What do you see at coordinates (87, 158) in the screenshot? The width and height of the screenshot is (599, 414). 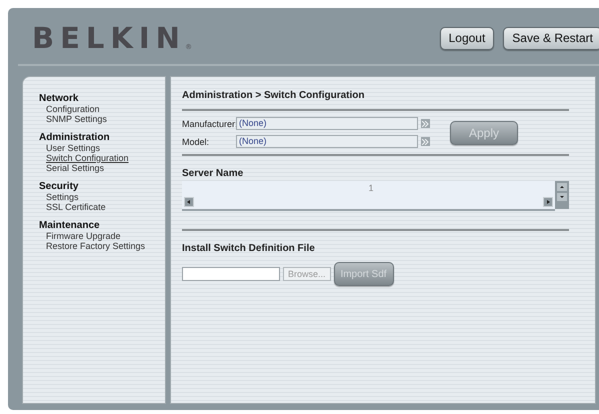 I see `nav-link: Switch Configuration` at bounding box center [87, 158].